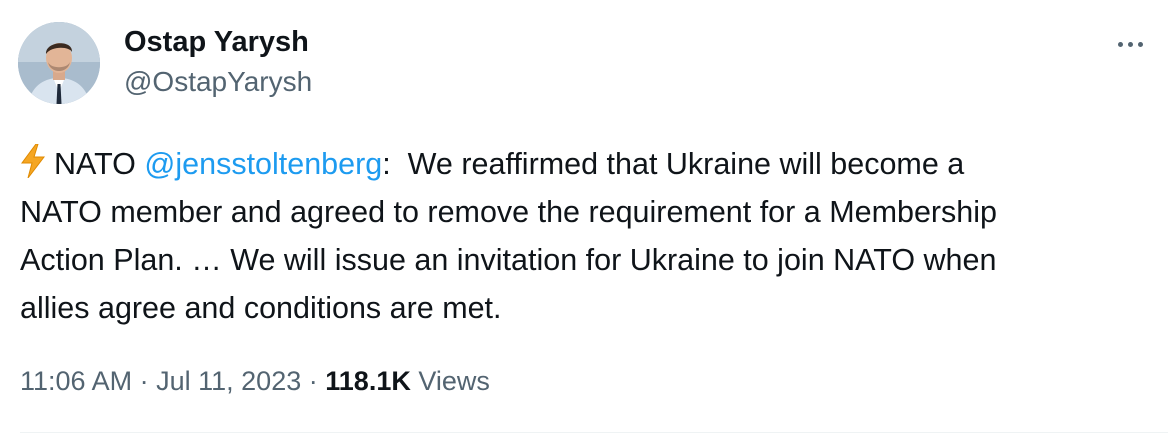 This screenshot has height=442, width=1168. I want to click on tweet-prefix: NATO, so click(95, 164).